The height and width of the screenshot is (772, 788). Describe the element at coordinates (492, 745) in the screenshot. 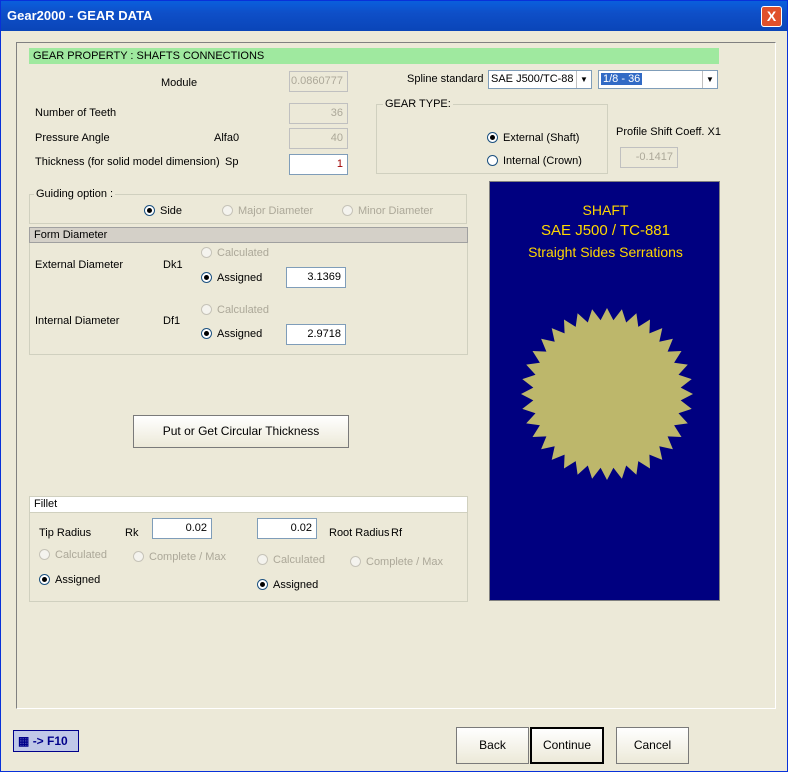

I see `back-button: Back` at that location.